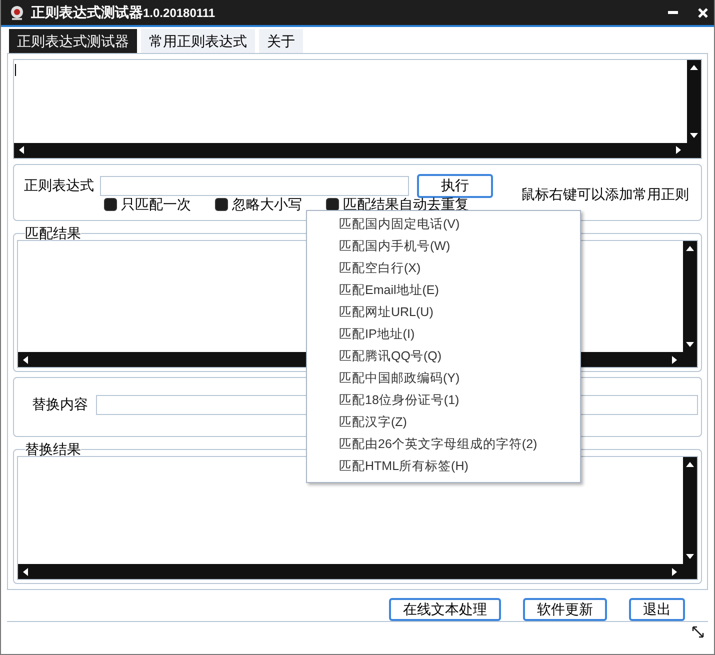 This screenshot has height=655, width=715. I want to click on replace-label: 替换内容, so click(60, 405).